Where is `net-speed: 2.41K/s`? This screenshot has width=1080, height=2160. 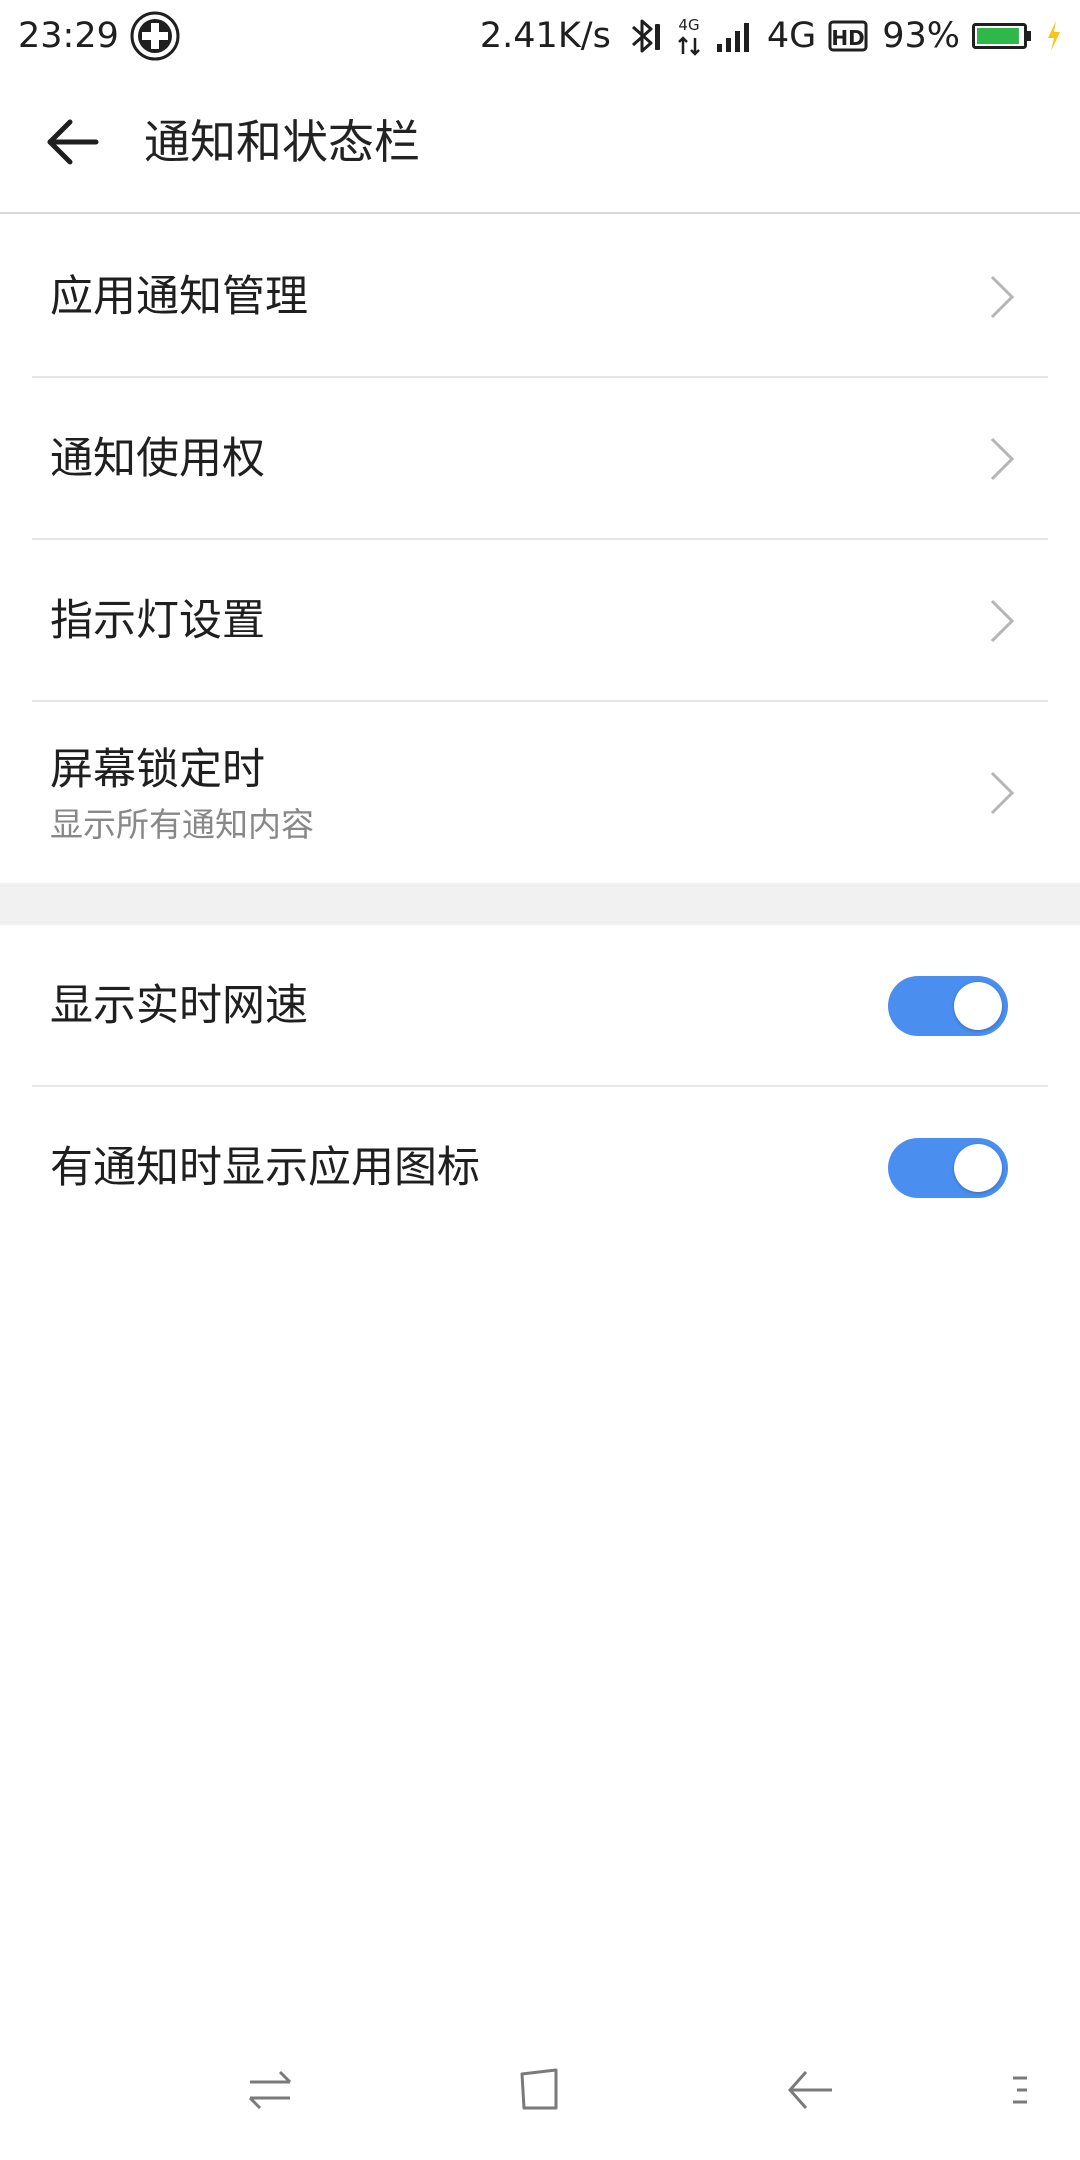
net-speed: 2.41K/s is located at coordinates (545, 36).